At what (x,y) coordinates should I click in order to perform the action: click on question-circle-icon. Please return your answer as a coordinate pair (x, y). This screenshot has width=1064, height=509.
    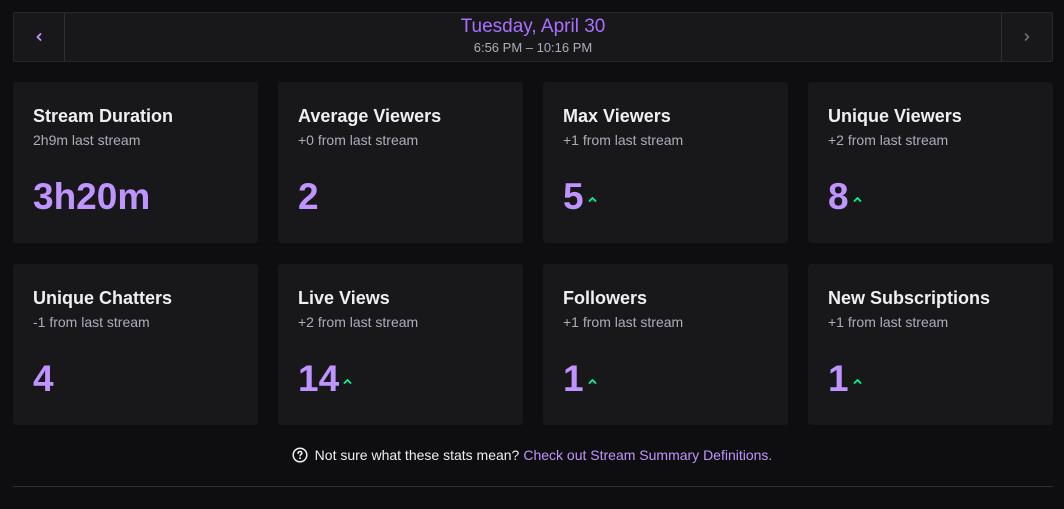
    Looking at the image, I should click on (300, 455).